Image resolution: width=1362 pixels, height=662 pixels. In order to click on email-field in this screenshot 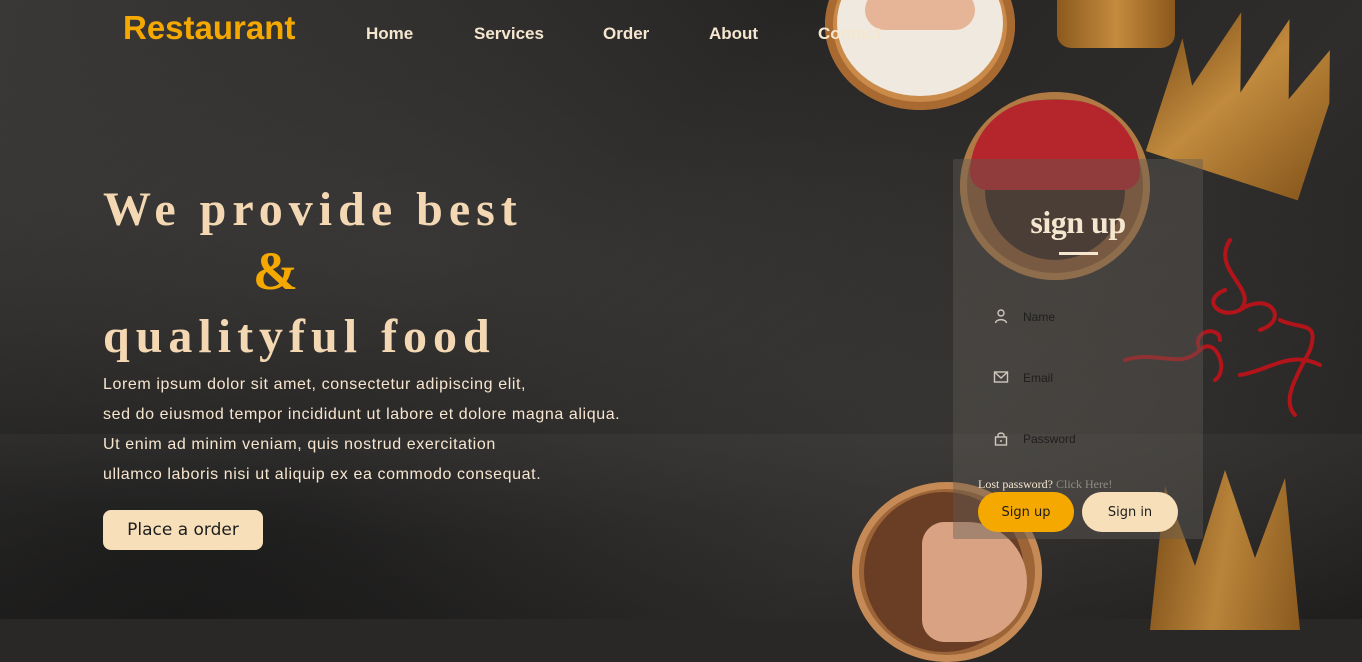, I will do `click(1085, 378)`.